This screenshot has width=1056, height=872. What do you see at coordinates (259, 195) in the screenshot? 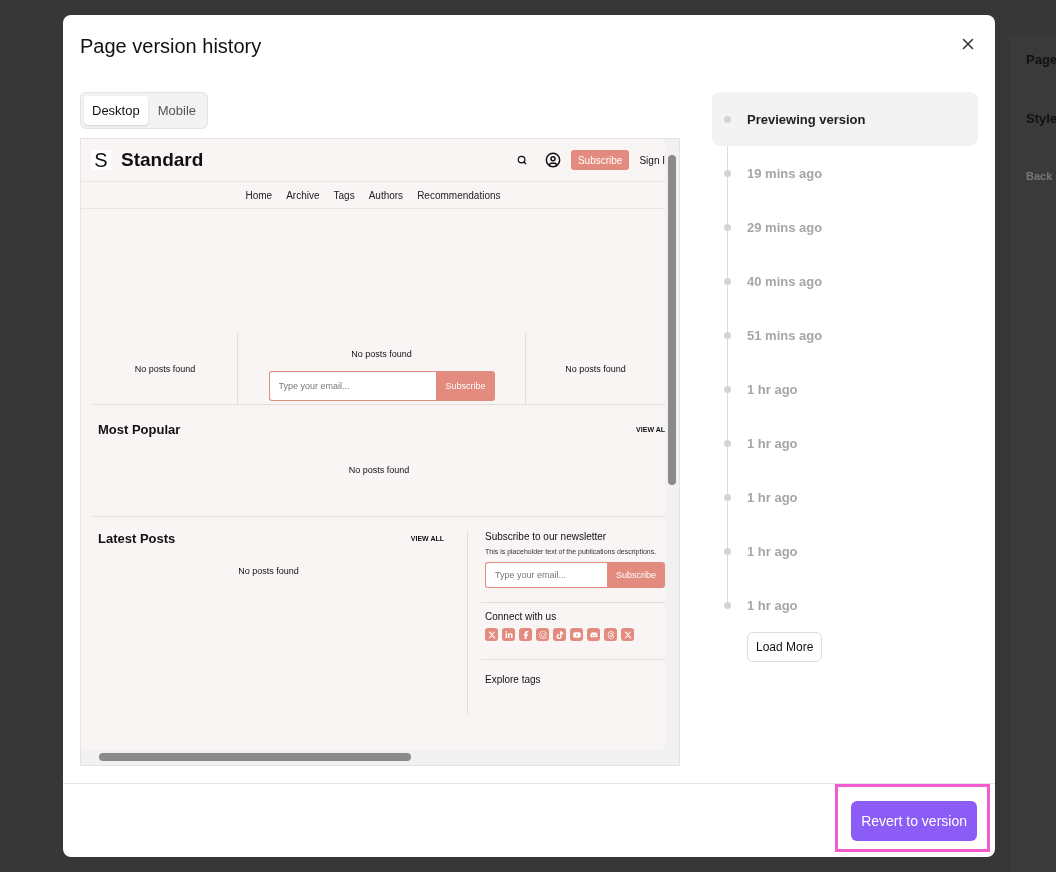
I see `nav-link: Home` at bounding box center [259, 195].